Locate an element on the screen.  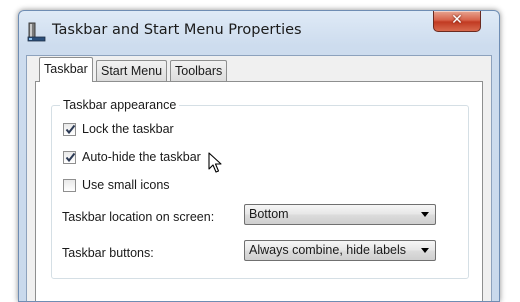
tab-toolbars: Toolbars is located at coordinates (199, 70).